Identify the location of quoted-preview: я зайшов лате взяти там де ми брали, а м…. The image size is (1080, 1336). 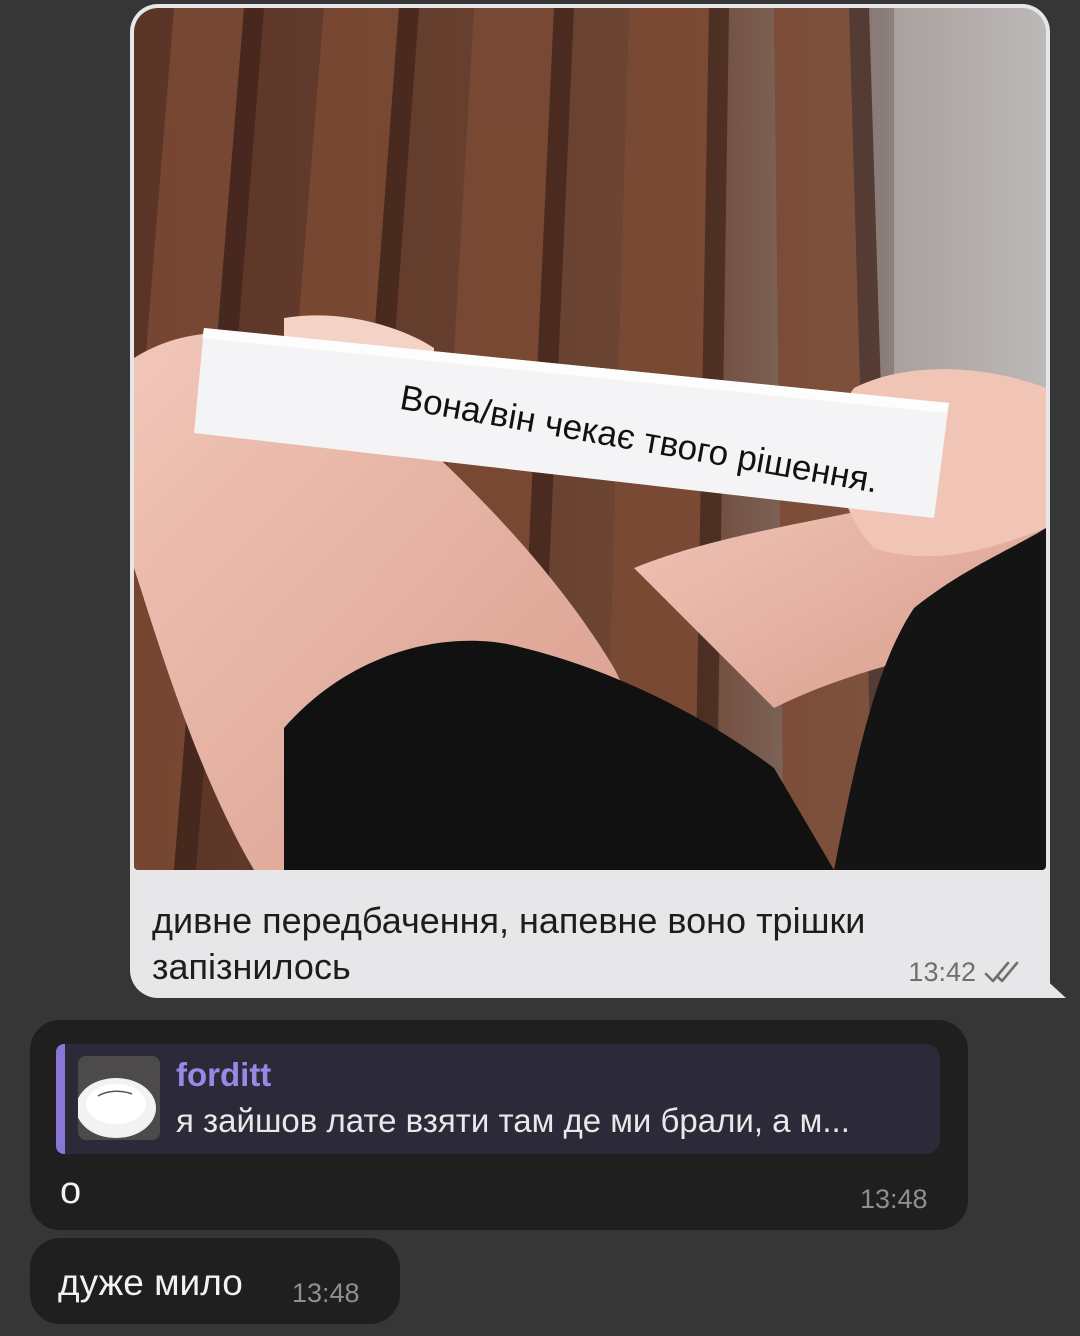
(513, 1120).